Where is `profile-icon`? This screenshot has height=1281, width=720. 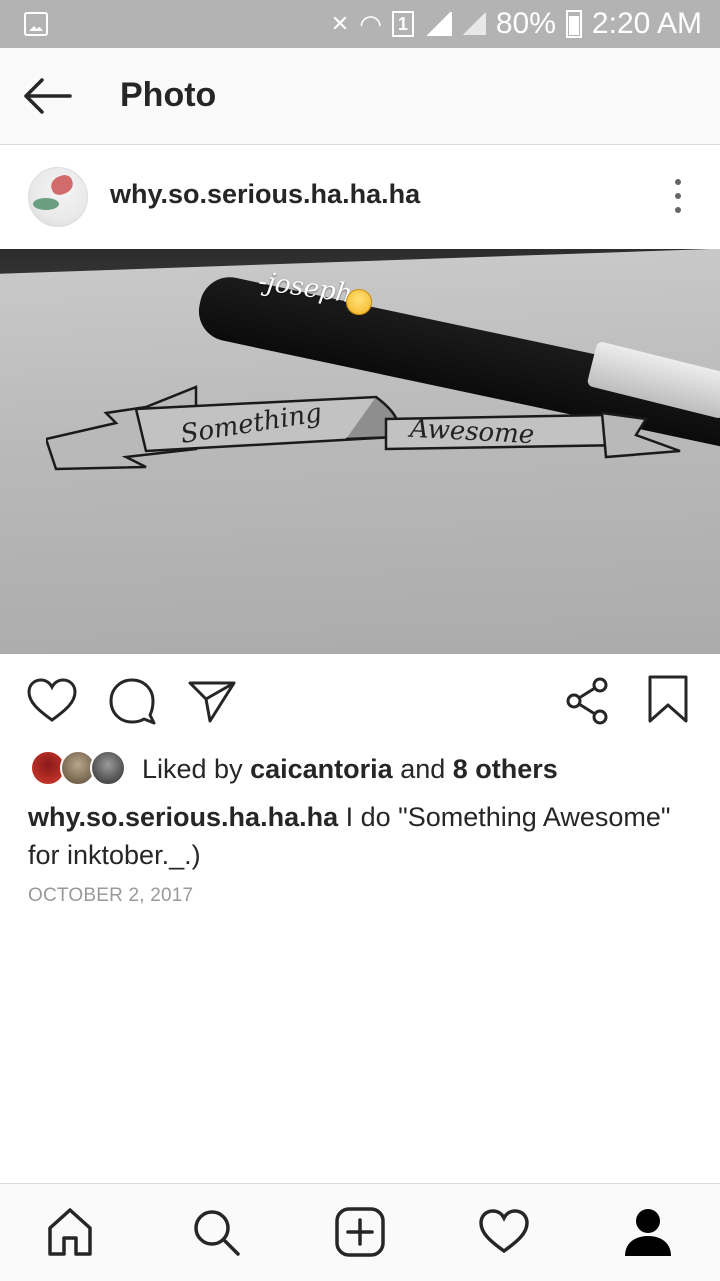
profile-icon is located at coordinates (648, 1232).